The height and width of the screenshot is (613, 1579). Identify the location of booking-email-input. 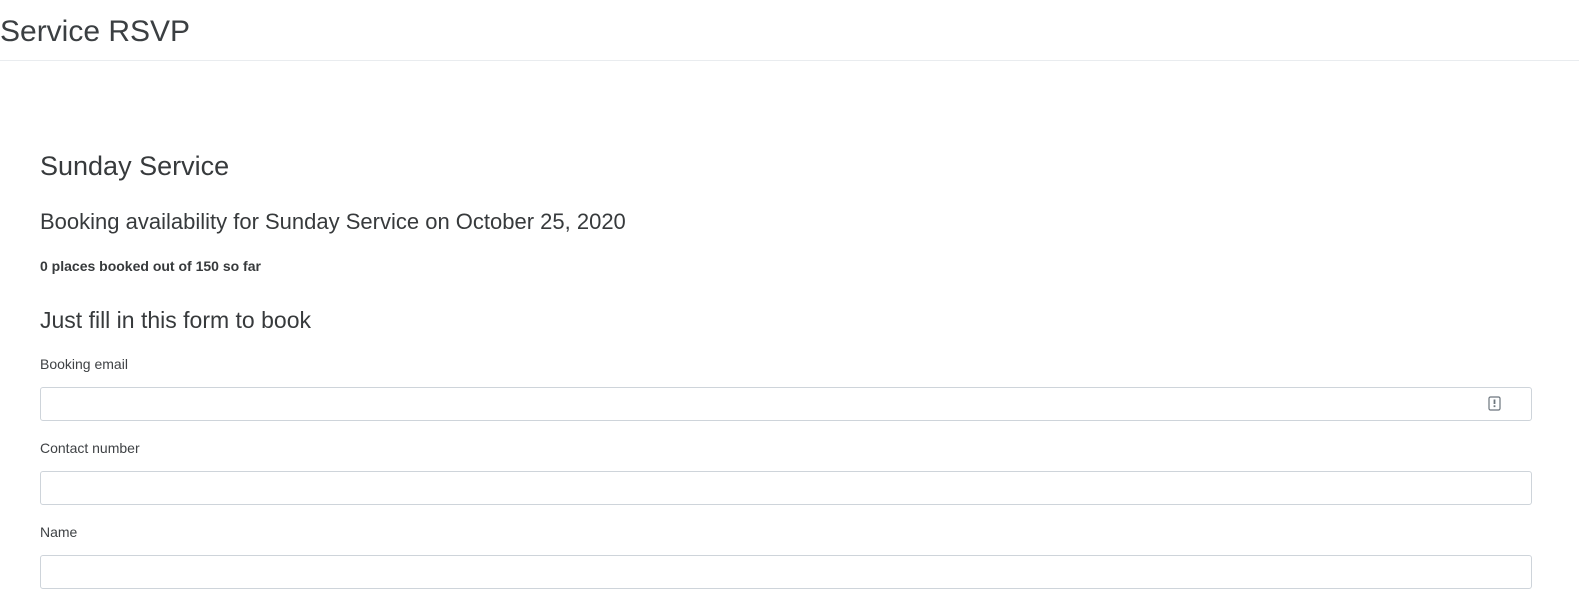
(786, 404).